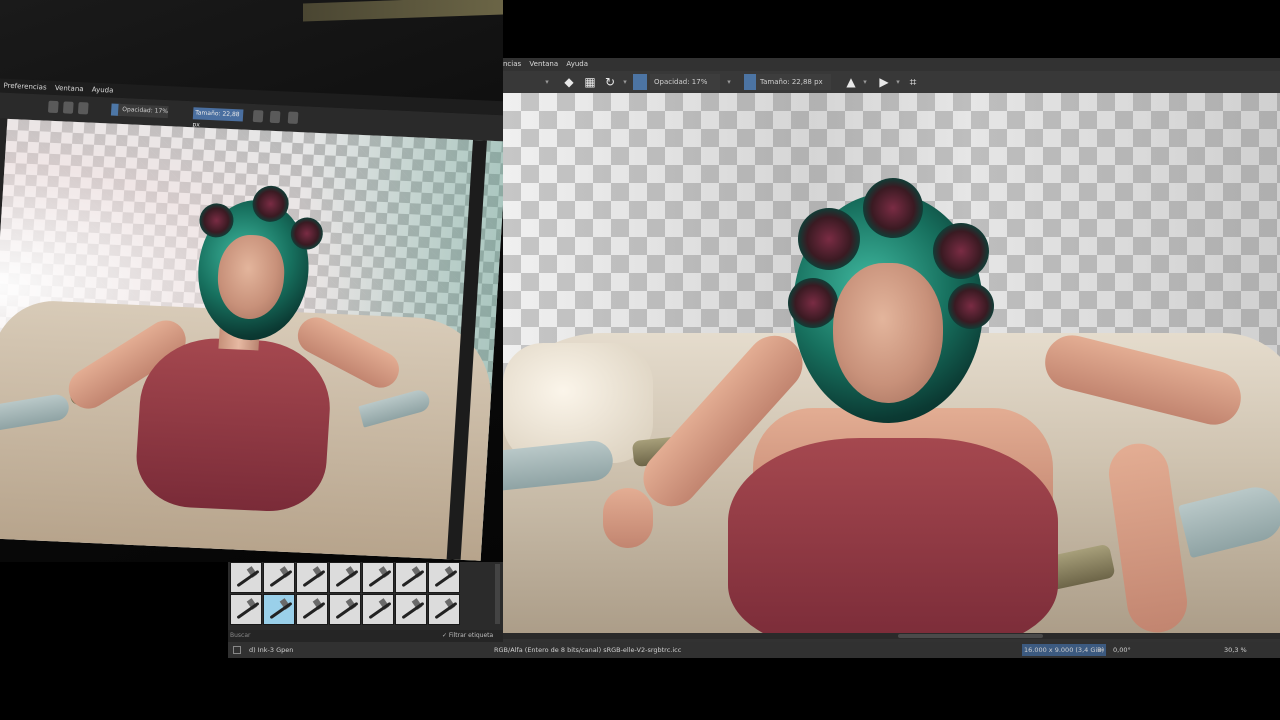  Describe the element at coordinates (1101, 650) in the screenshot. I see `rotation-icon: ↔` at that location.